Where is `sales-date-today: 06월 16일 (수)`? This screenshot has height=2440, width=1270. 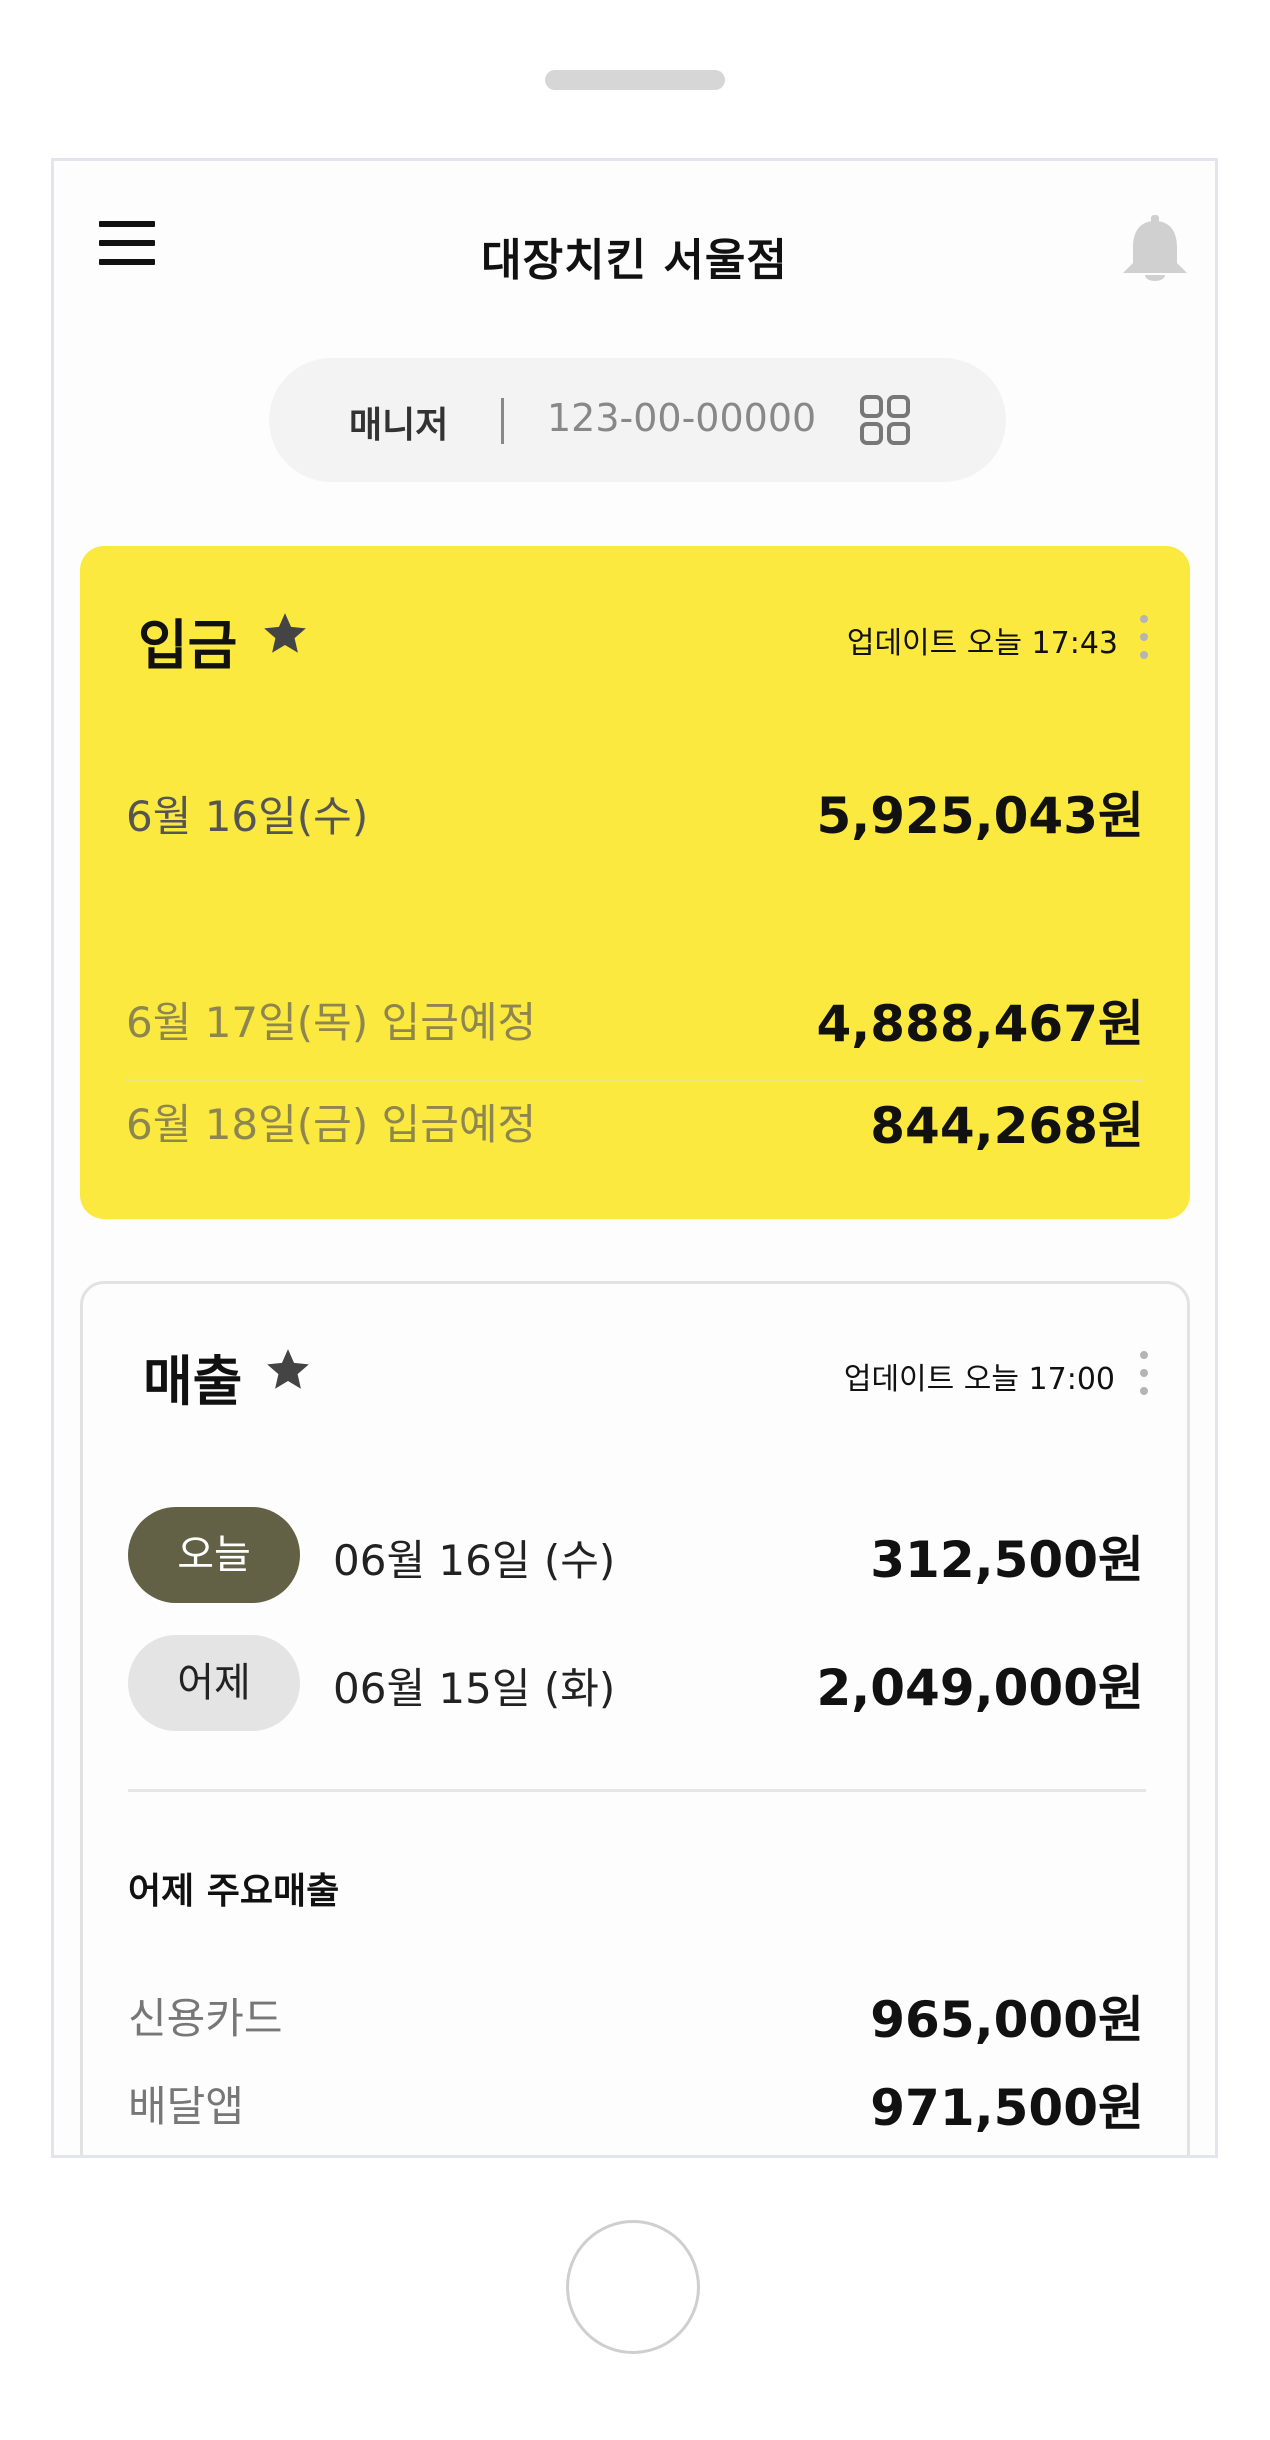
sales-date-today: 06월 16일 (수) is located at coordinates (474, 1560).